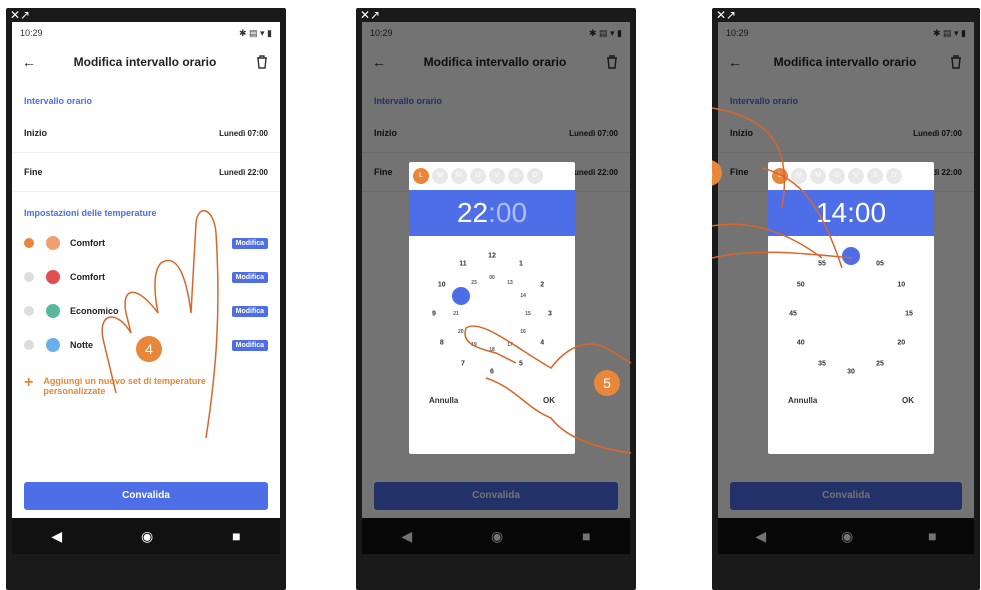 This screenshot has height=590, width=981. What do you see at coordinates (851, 400) in the screenshot?
I see `dialog-buttons: Annulla OK` at bounding box center [851, 400].